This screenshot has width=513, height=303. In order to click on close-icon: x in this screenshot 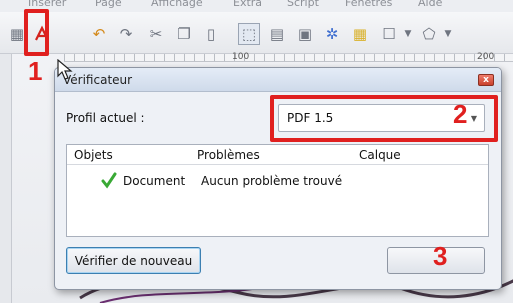, I will do `click(486, 80)`.